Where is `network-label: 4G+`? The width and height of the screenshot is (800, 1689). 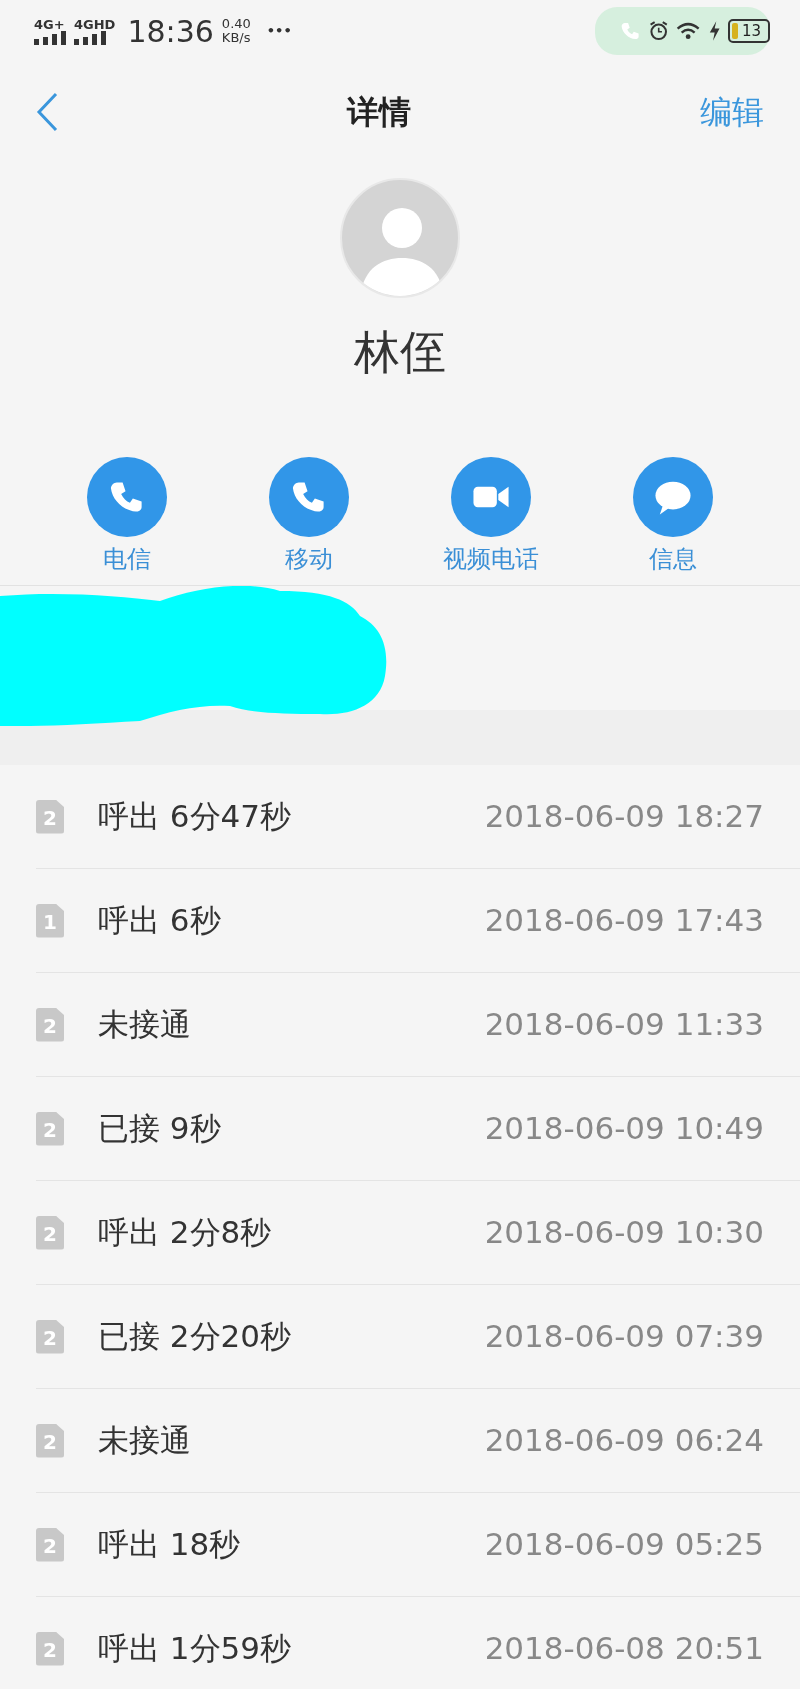
network-label: 4G+ is located at coordinates (49, 24).